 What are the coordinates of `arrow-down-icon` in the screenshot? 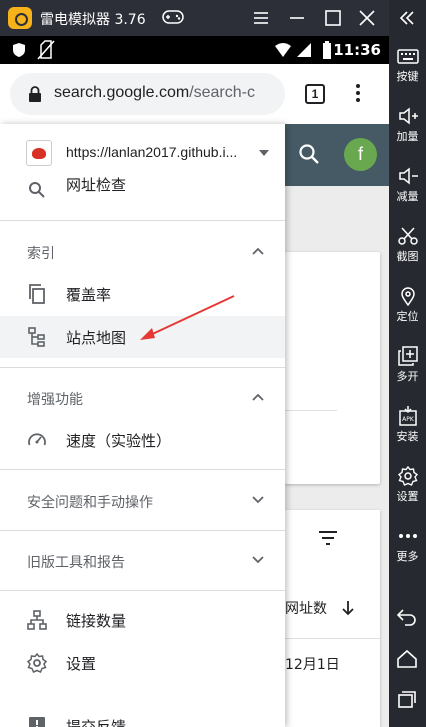 It's located at (348, 608).